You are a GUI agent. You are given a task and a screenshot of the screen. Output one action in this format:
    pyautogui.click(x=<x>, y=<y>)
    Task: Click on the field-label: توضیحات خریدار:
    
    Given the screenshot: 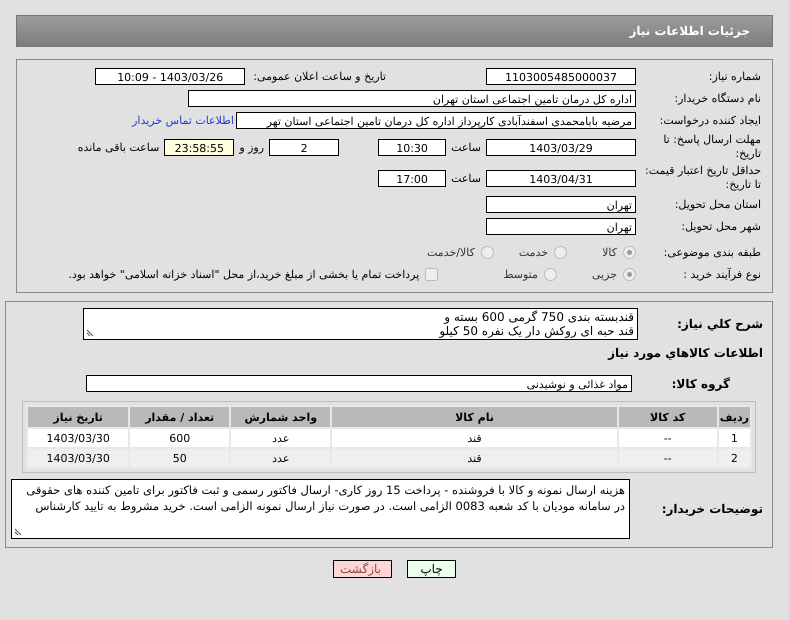 What is the action you would take?
    pyautogui.click(x=712, y=509)
    